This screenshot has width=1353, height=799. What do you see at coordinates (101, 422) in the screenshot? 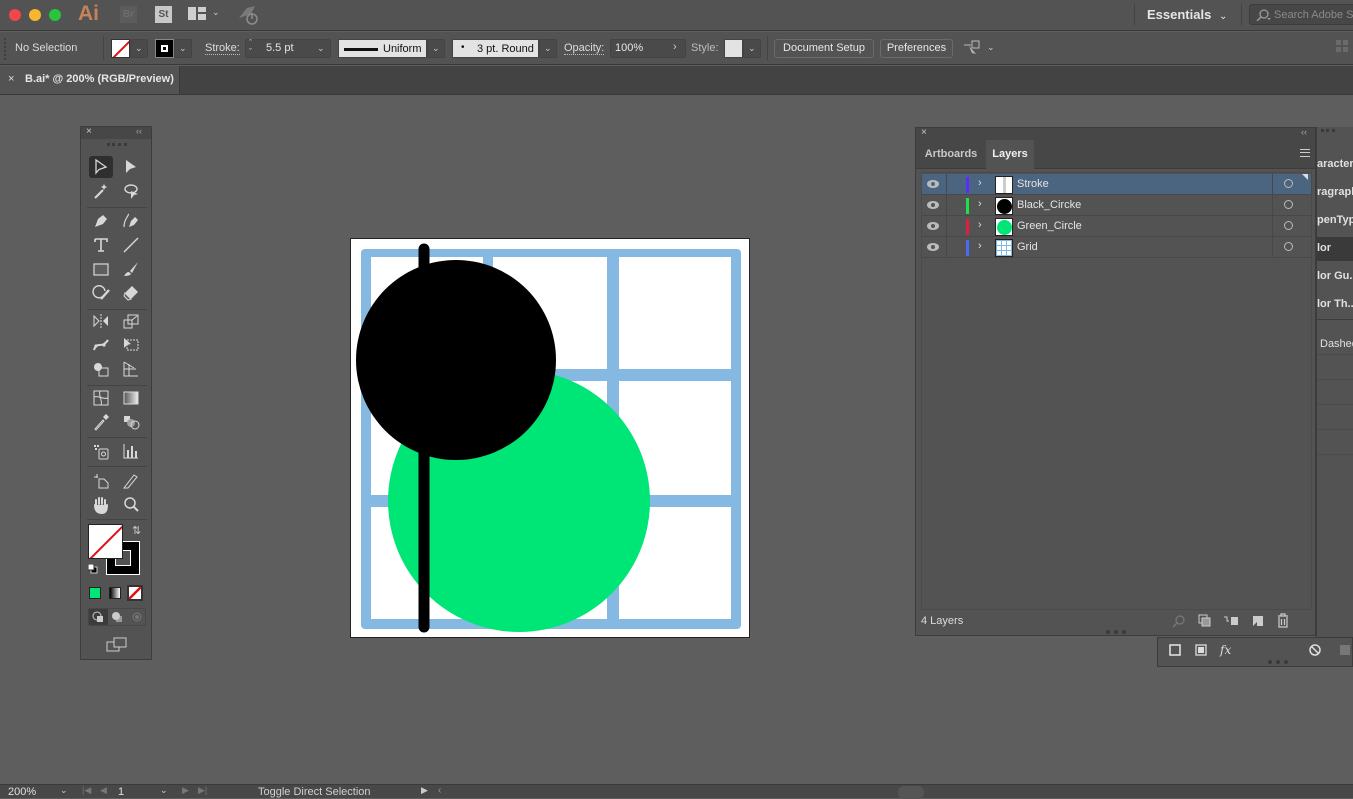
I see `eyedropper-tool` at bounding box center [101, 422].